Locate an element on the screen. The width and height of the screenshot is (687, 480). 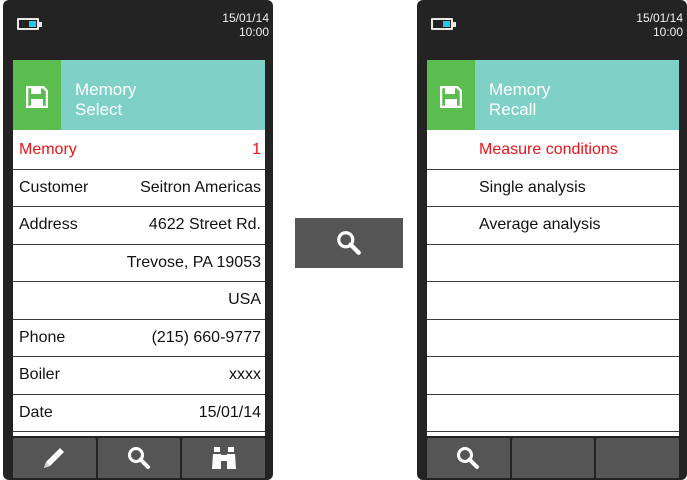
row-phone: Phone (215) 660-9777 is located at coordinates (139, 338).